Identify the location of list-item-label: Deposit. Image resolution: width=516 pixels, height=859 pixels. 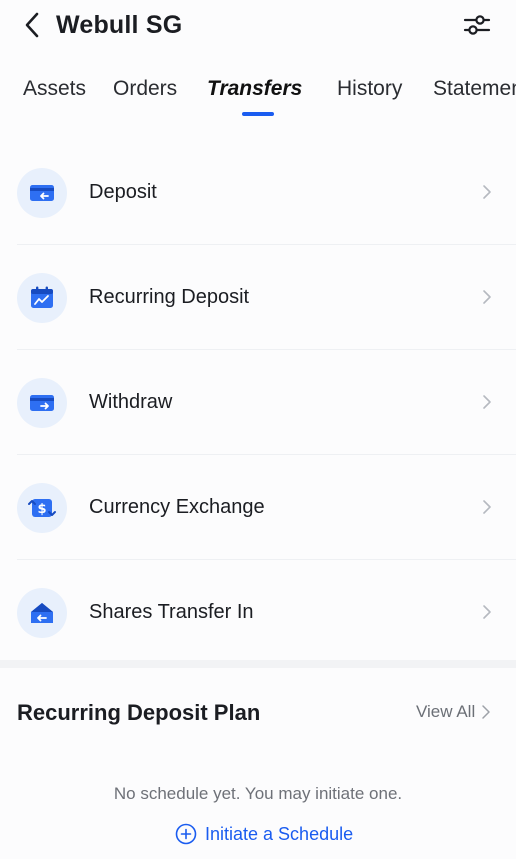
(123, 192).